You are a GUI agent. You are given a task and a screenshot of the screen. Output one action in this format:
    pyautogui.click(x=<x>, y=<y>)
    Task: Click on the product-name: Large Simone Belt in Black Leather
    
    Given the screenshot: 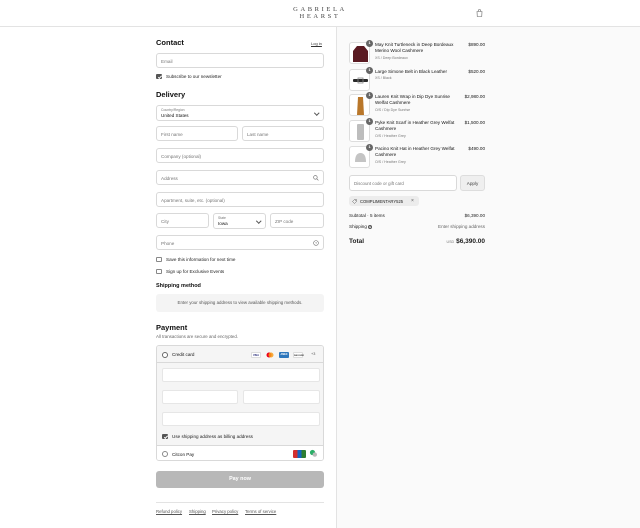 What is the action you would take?
    pyautogui.click(x=411, y=71)
    